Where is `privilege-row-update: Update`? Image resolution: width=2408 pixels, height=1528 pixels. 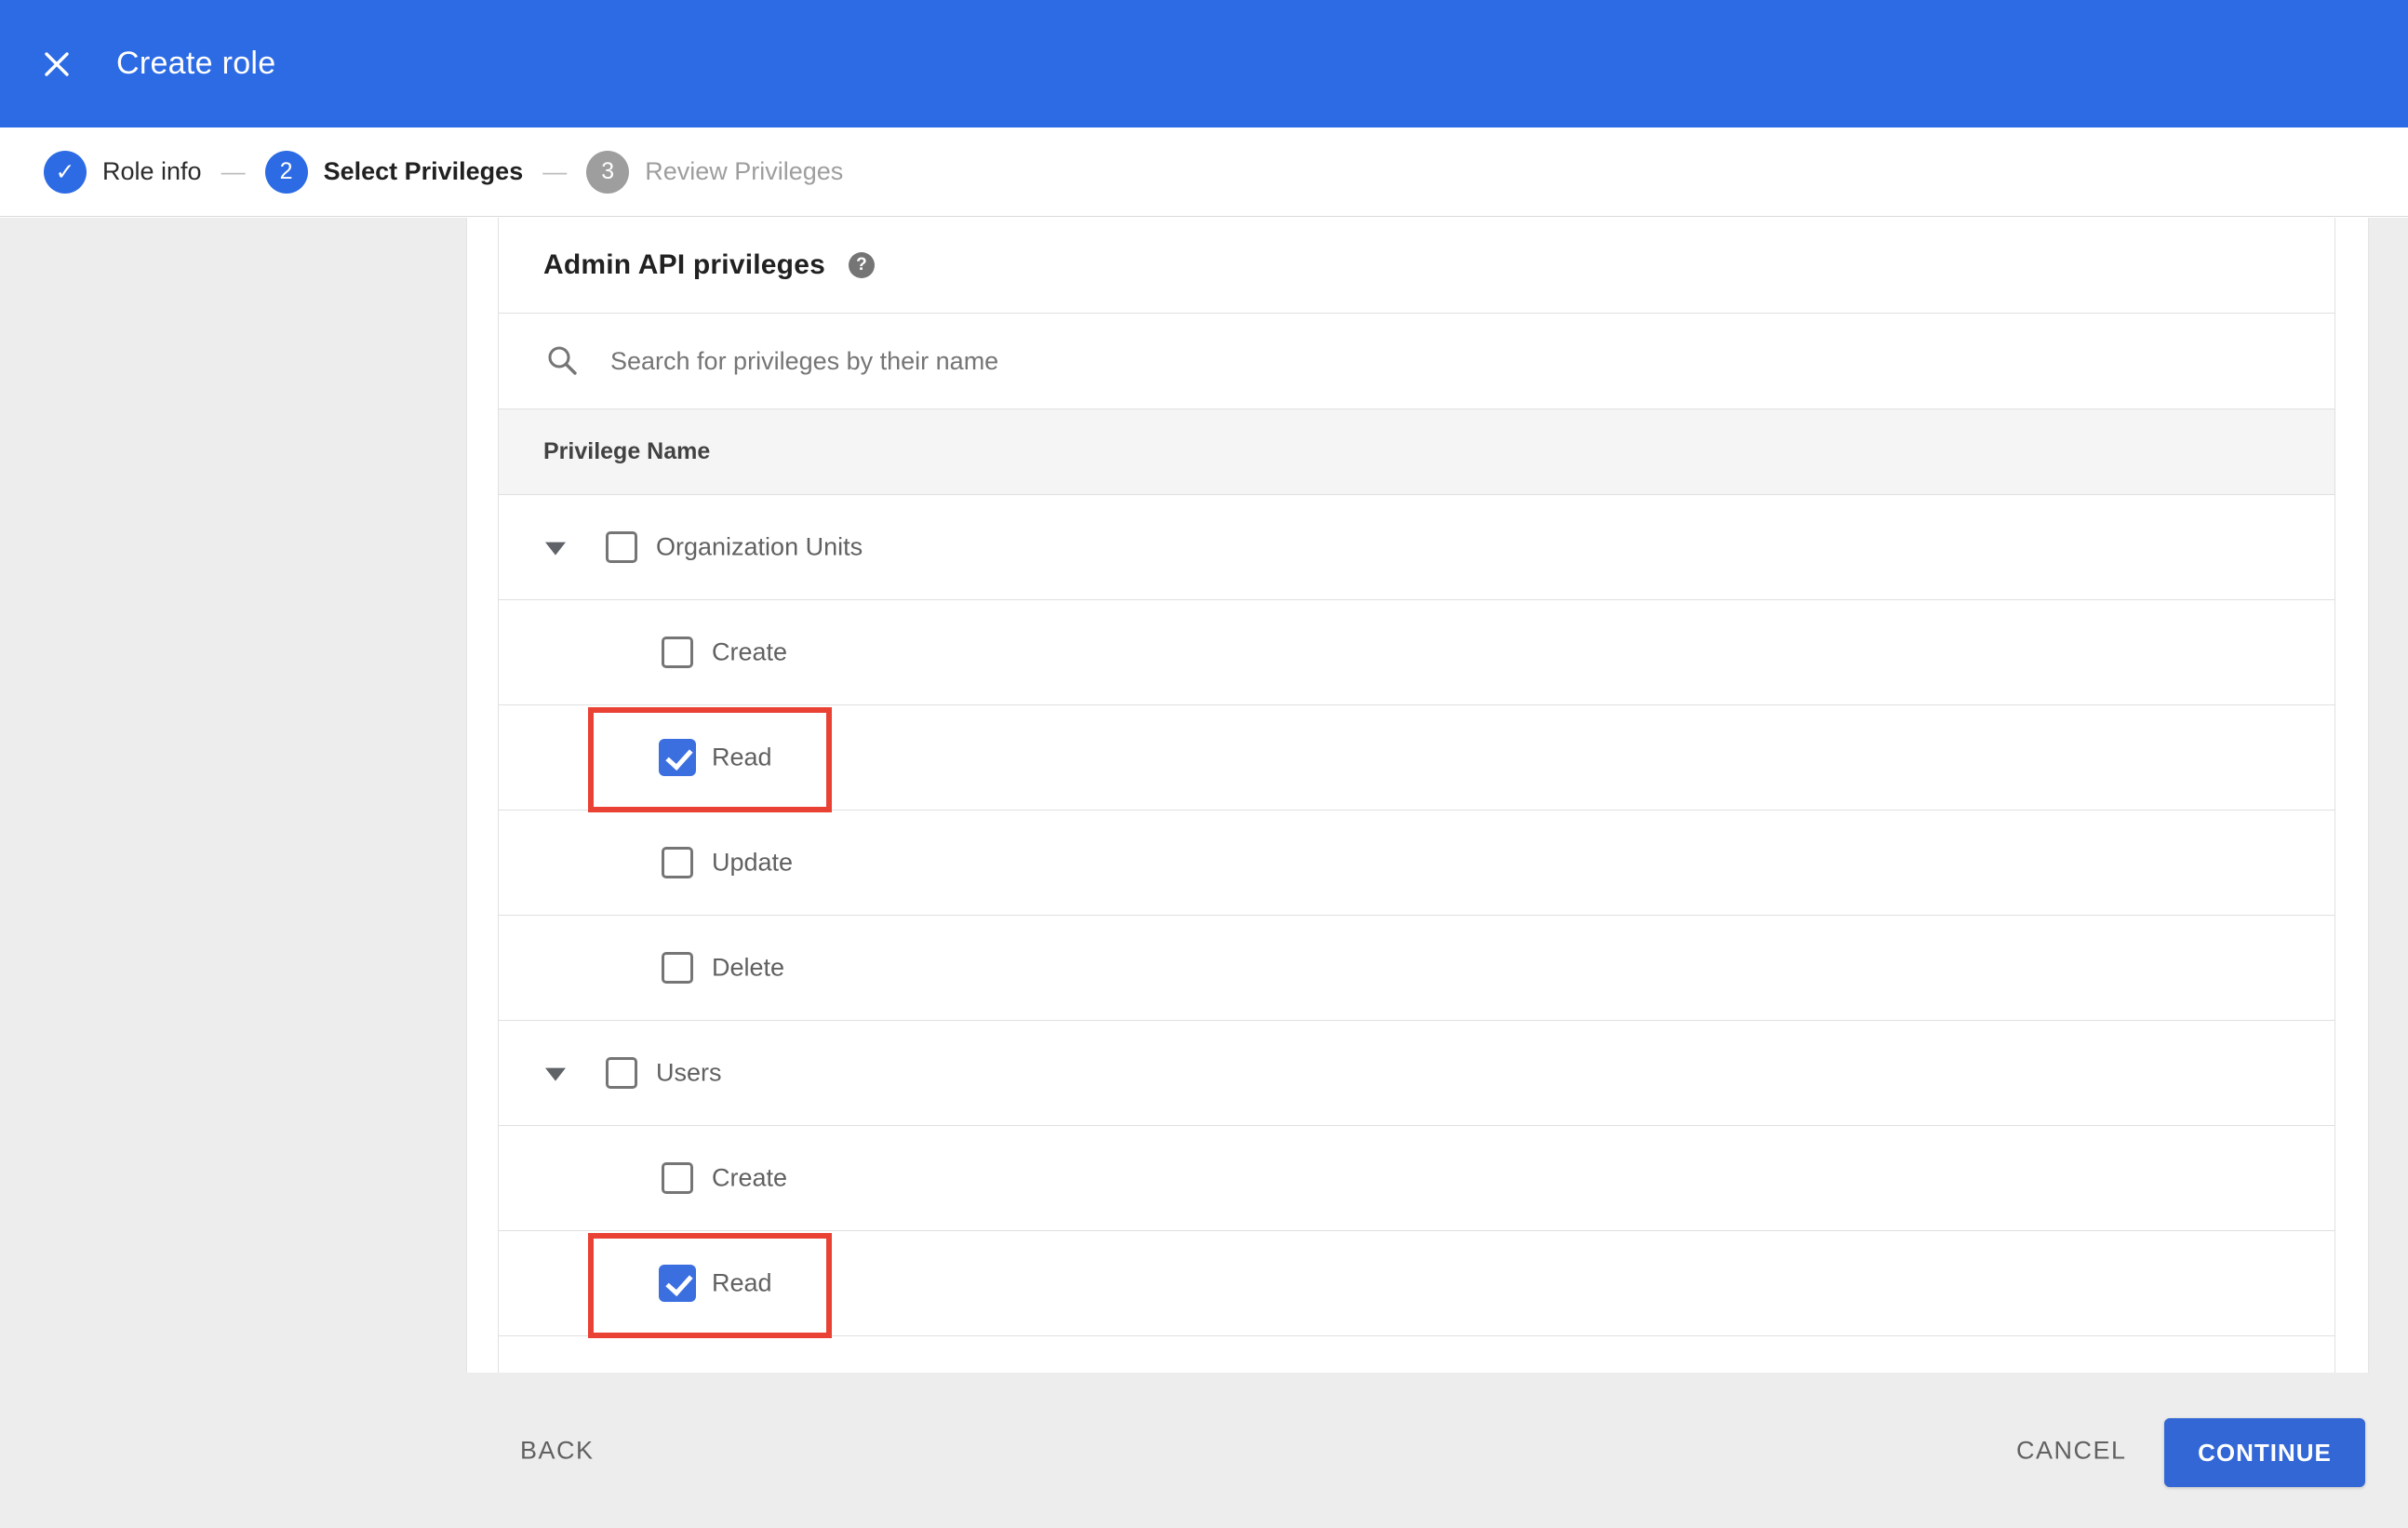
privilege-row-update: Update is located at coordinates (1417, 863).